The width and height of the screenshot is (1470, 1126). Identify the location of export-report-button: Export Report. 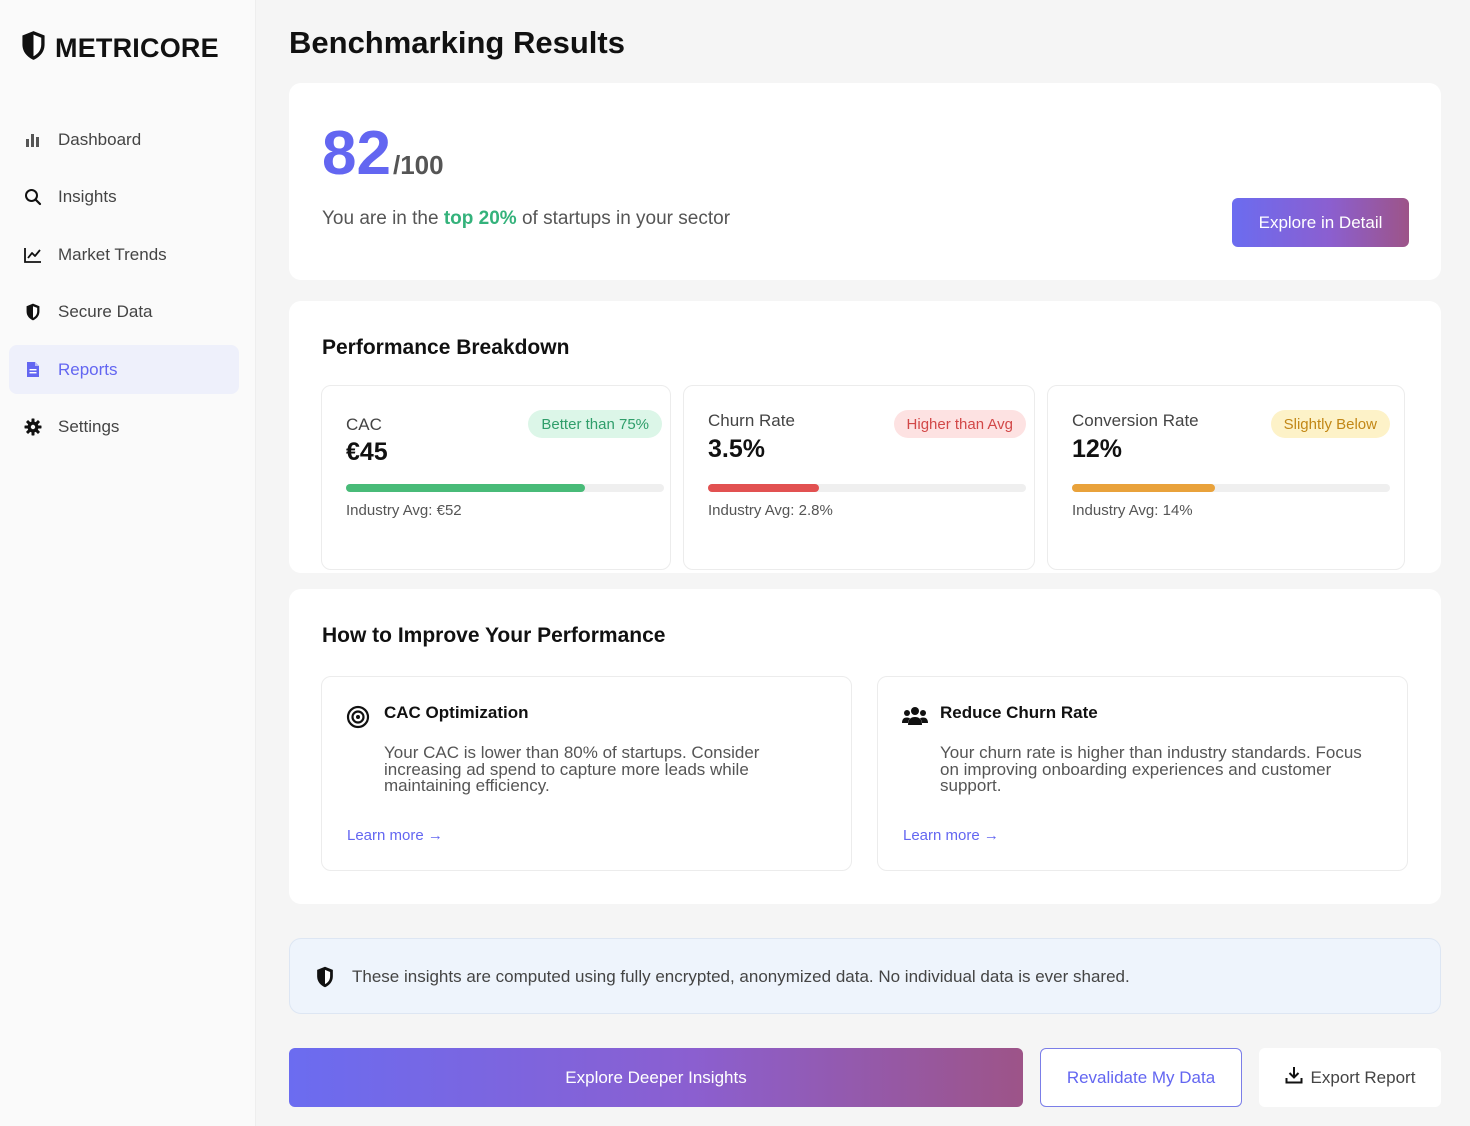
(1350, 1077).